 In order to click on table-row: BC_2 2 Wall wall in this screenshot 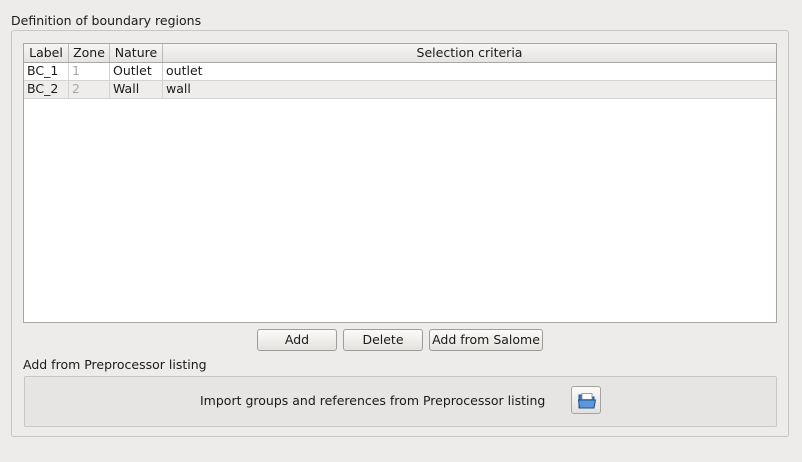, I will do `click(400, 90)`.